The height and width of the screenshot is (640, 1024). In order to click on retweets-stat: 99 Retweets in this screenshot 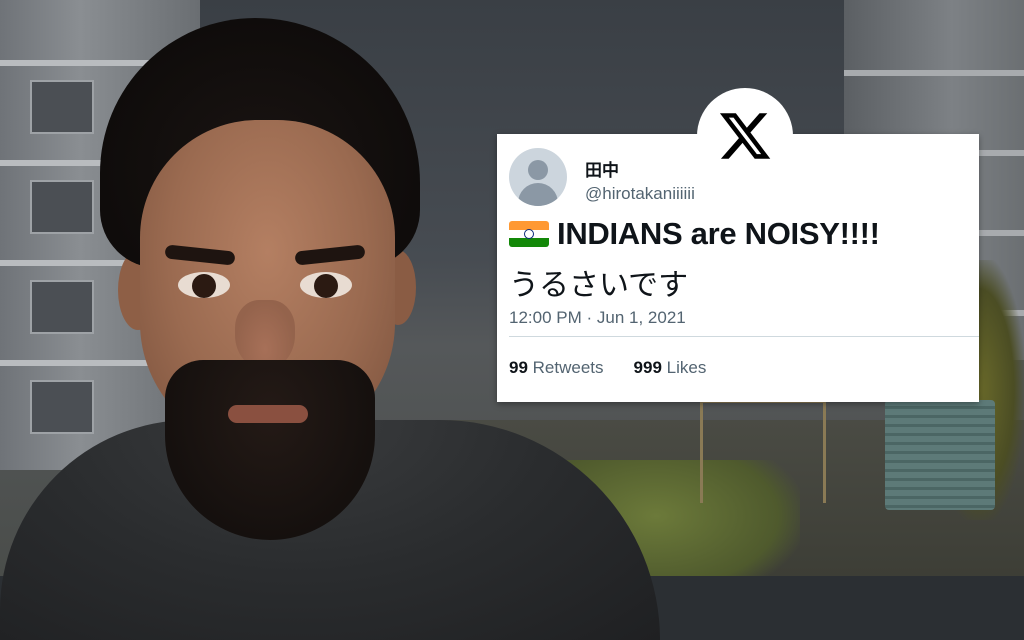, I will do `click(556, 368)`.